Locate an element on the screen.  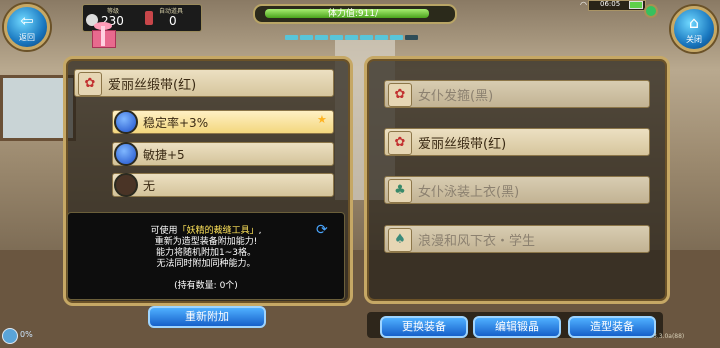
selected-item-slot: ✿ 爱丽丝缎带(红) is located at coordinates (204, 83).